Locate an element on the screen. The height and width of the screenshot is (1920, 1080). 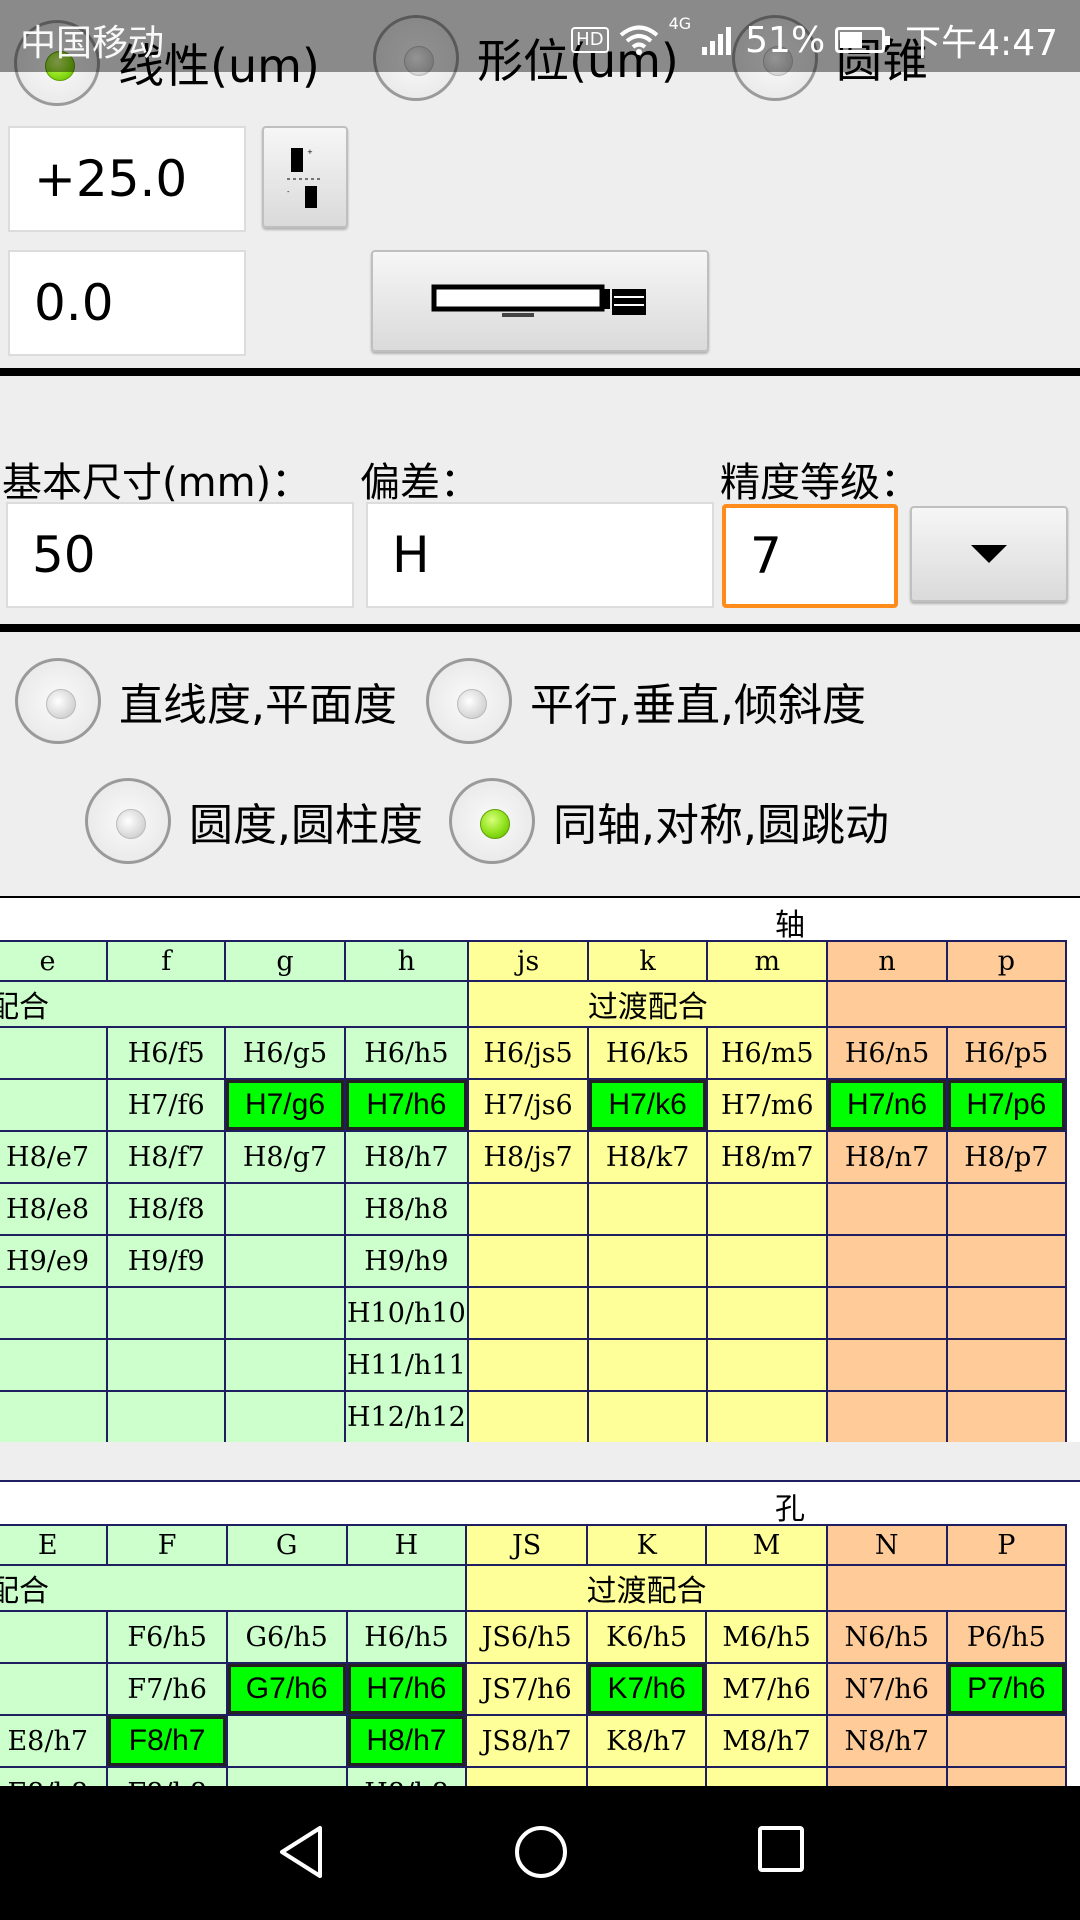
fit-cell: H12/h12 is located at coordinates (406, 1416).